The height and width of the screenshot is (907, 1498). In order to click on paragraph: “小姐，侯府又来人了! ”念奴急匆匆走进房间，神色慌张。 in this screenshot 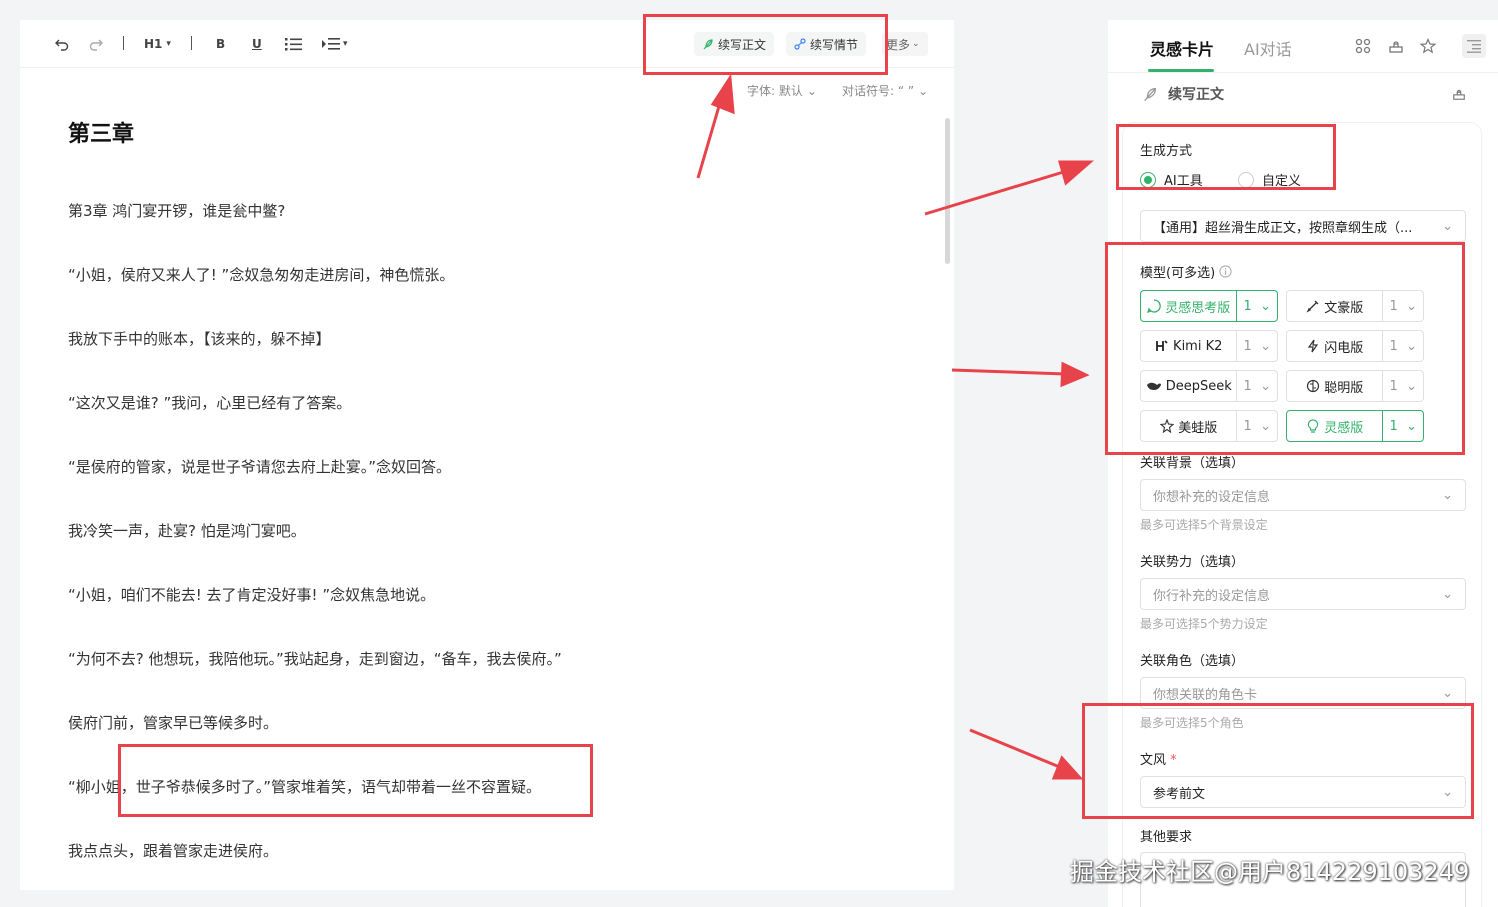, I will do `click(261, 274)`.